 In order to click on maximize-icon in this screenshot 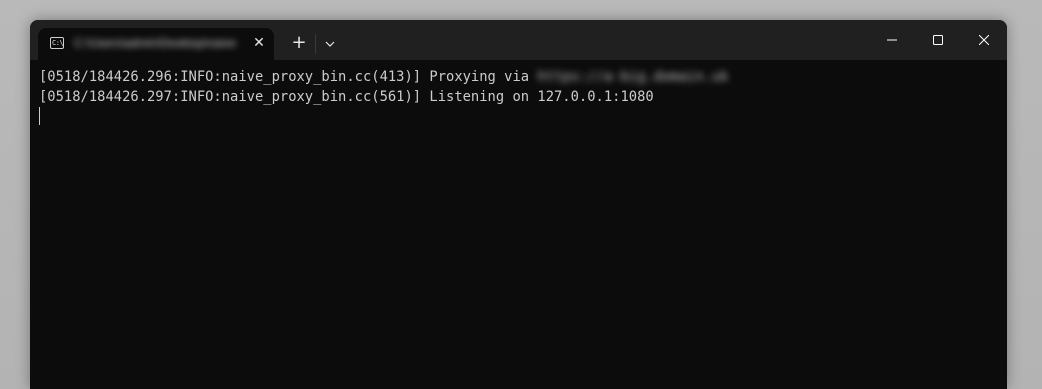, I will do `click(938, 40)`.